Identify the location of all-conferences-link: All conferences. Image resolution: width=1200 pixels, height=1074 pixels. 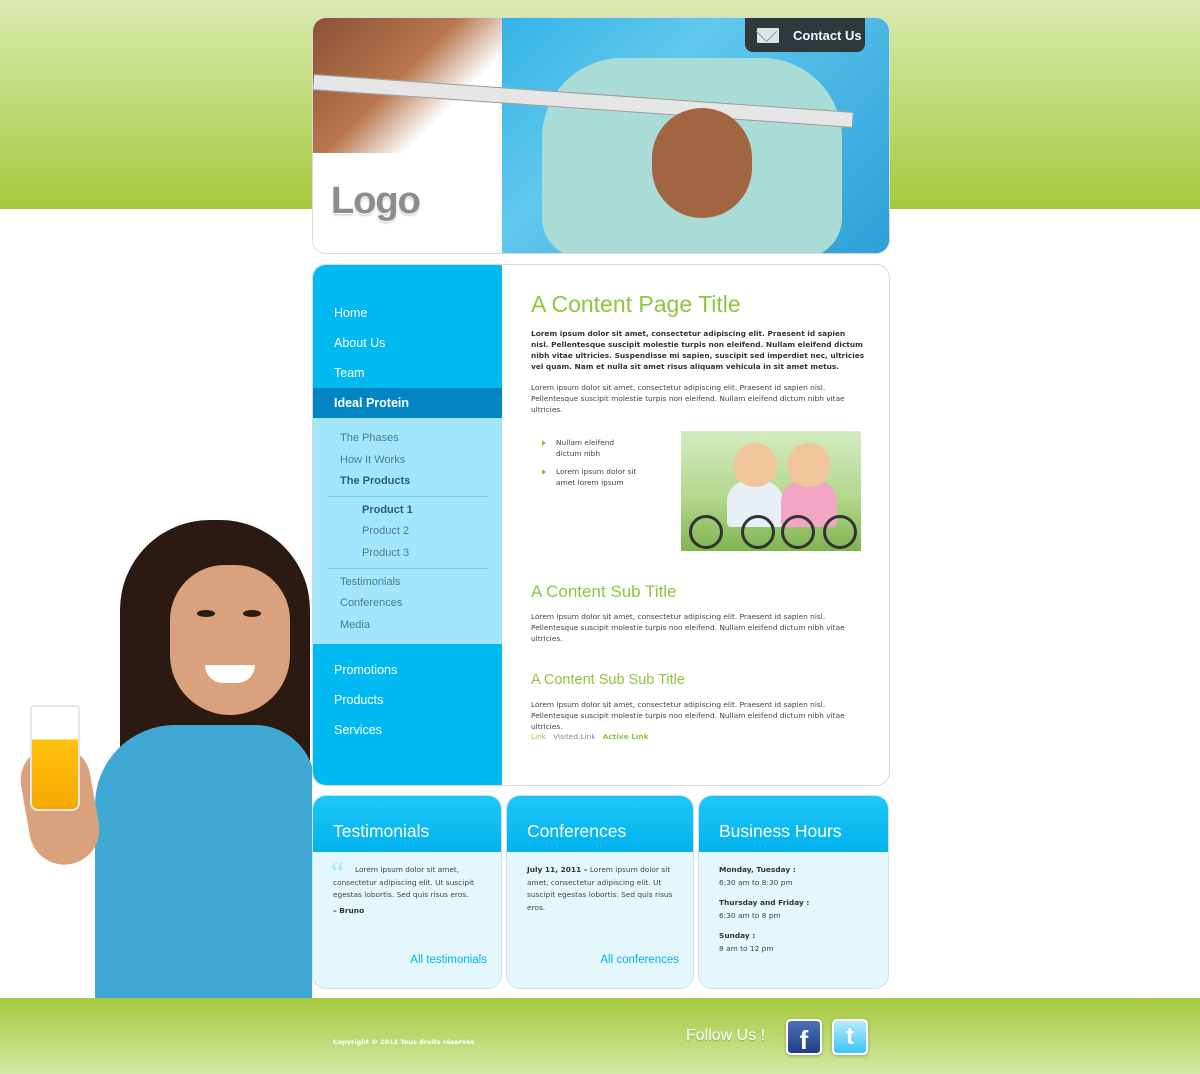
(639, 960).